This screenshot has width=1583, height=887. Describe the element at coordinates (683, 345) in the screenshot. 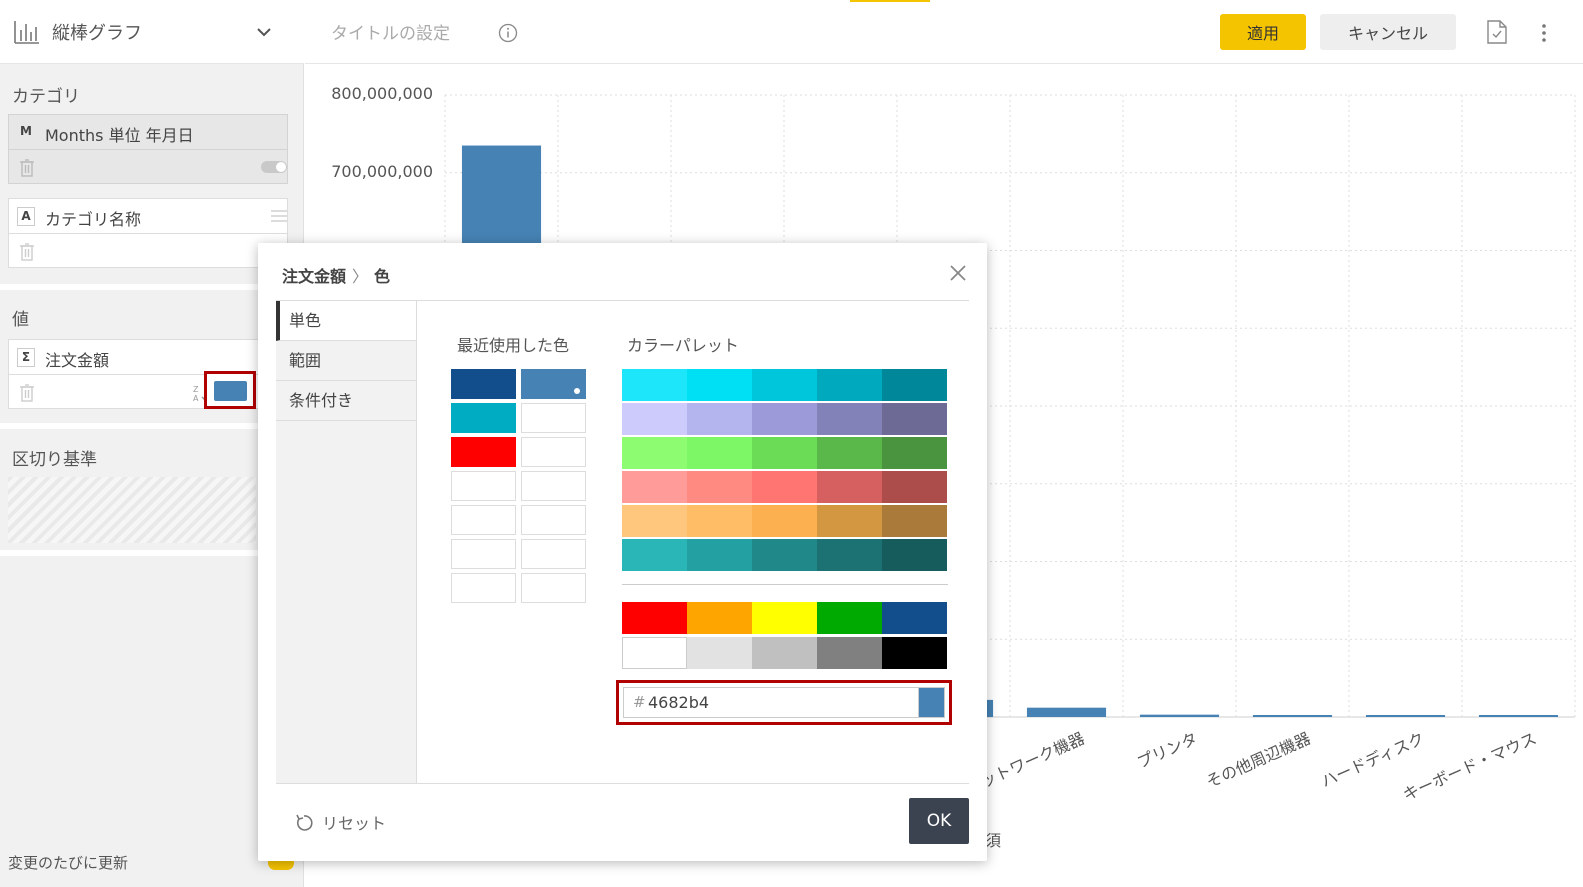

I see `color-palette-title: カラーパレット` at that location.